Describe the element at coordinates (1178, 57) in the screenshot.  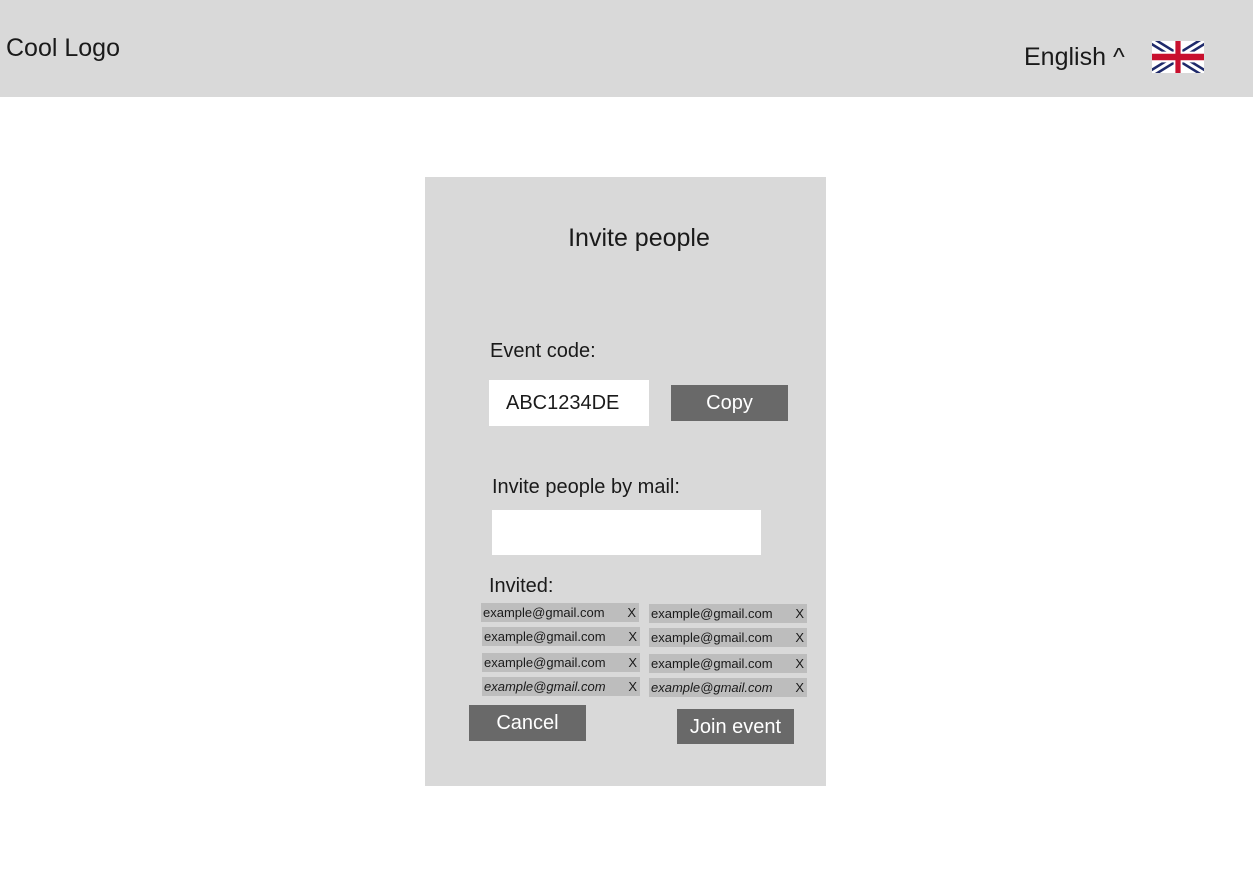
I see `uk-flag-icon` at that location.